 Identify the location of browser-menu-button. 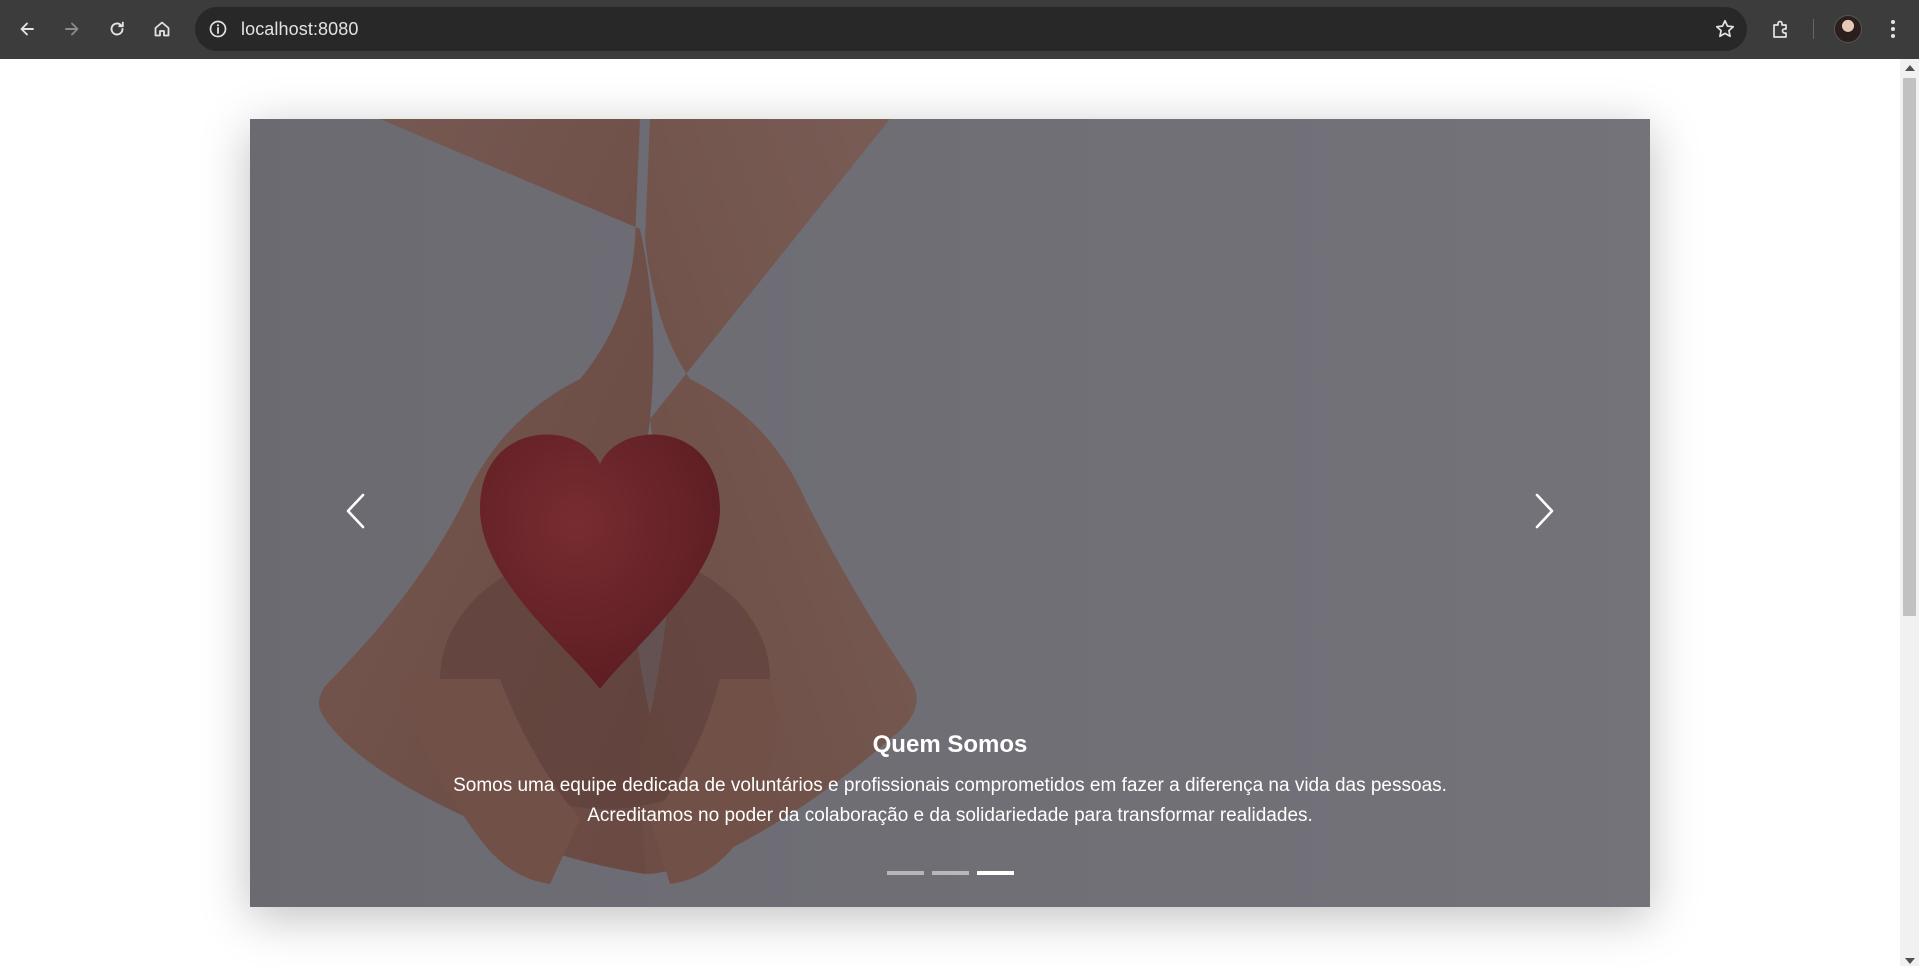
(1893, 29).